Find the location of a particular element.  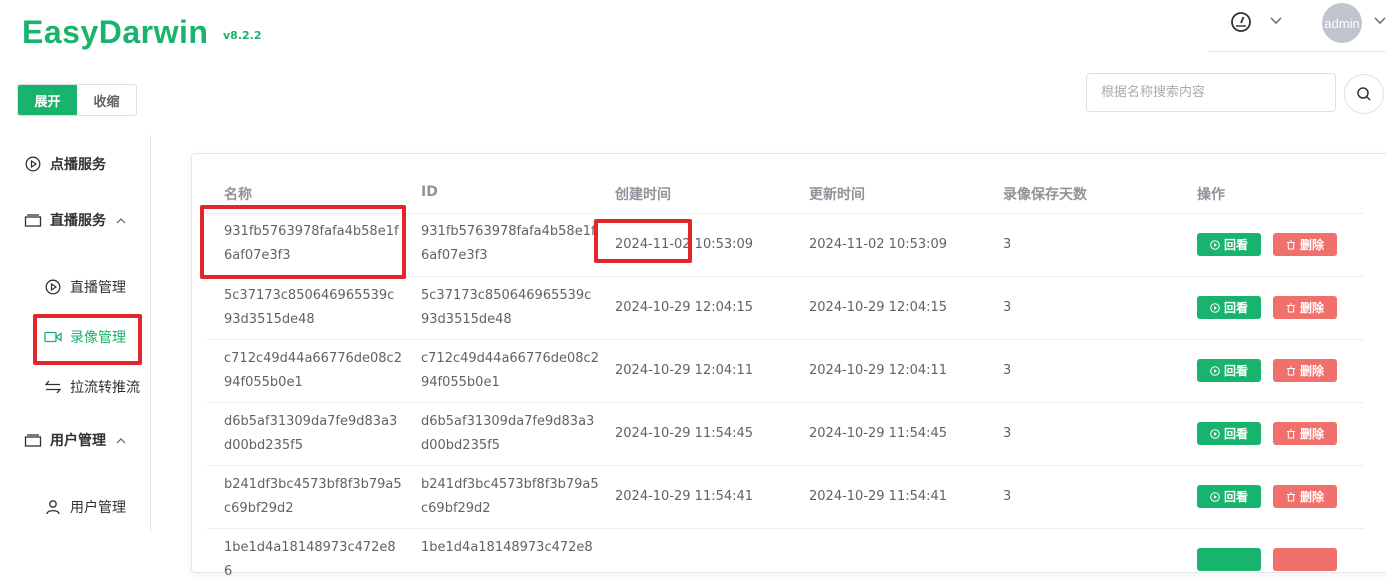

cell-created: 2024-10-29 12:04:11 is located at coordinates (684, 370).